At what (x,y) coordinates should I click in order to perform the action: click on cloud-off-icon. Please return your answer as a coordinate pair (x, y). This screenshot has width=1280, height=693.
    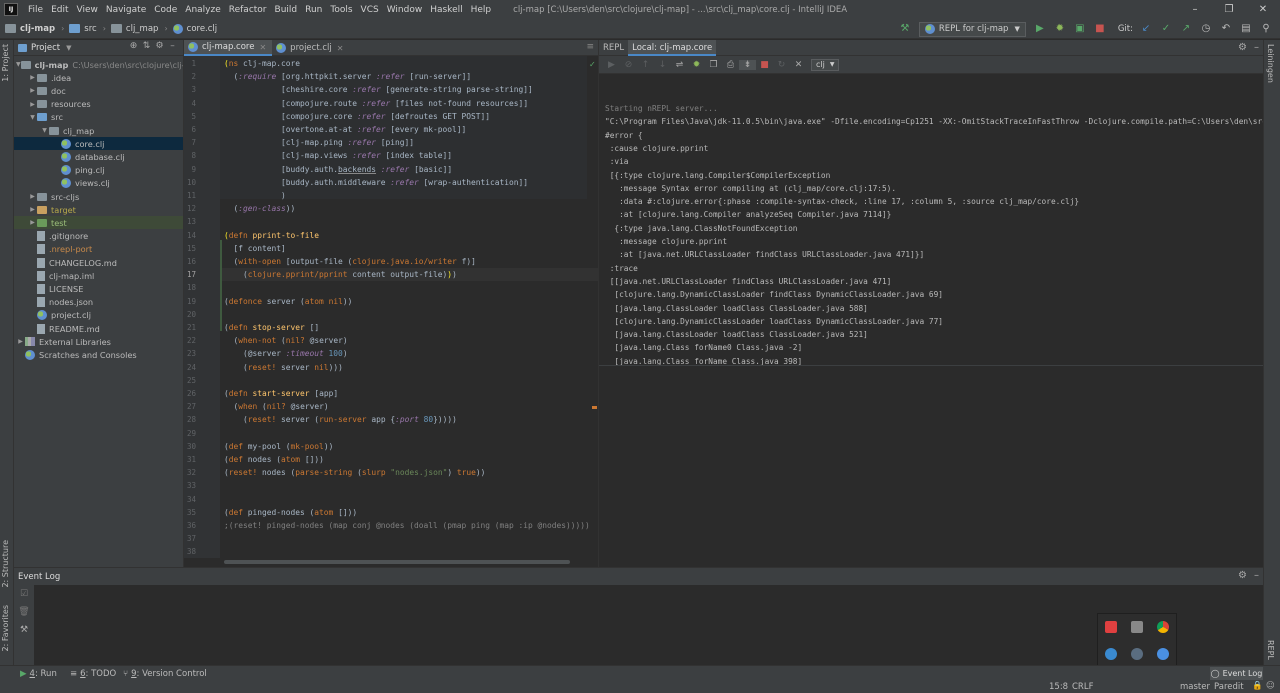
    Looking at the image, I should click on (1137, 627).